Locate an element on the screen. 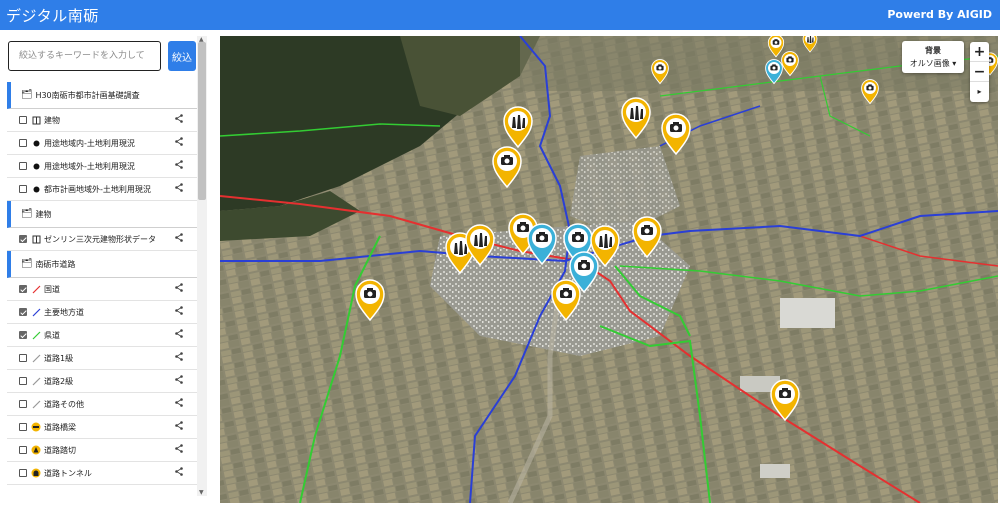 The image size is (1000, 505). powered-by-label: Powerd By AIGID is located at coordinates (939, 14).